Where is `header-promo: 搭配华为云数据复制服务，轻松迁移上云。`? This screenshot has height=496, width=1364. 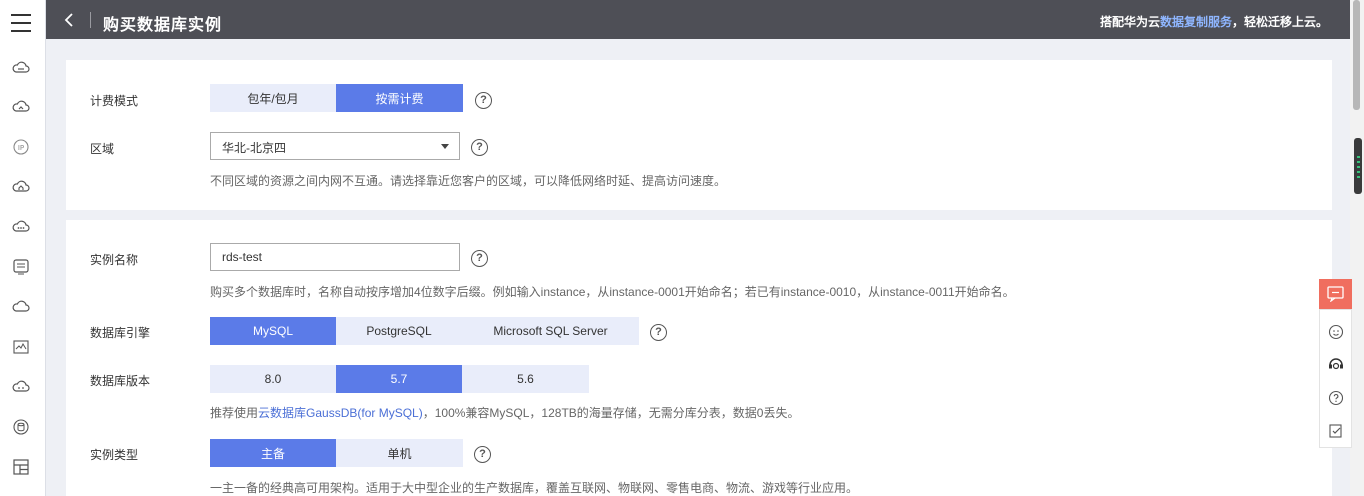 header-promo: 搭配华为云数据复制服务，轻松迁移上云。 is located at coordinates (1214, 21).